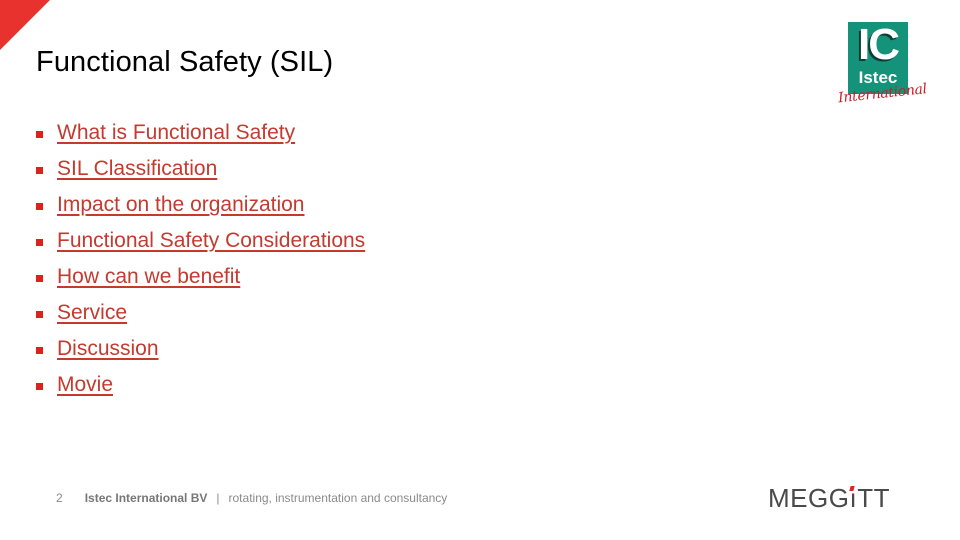  I want to click on agenda-item: Service, so click(200, 313).